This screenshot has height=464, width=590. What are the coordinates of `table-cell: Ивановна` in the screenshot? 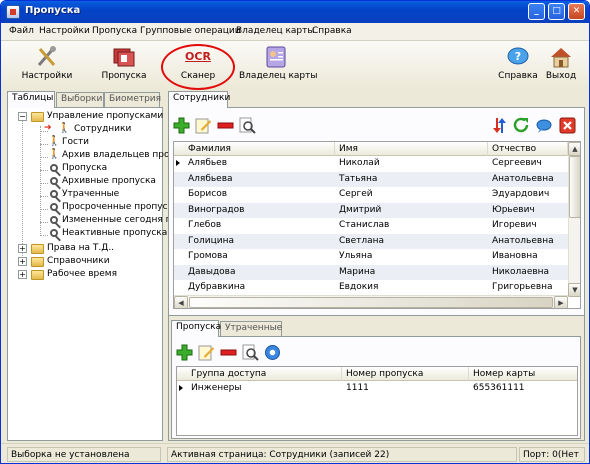 It's located at (515, 256).